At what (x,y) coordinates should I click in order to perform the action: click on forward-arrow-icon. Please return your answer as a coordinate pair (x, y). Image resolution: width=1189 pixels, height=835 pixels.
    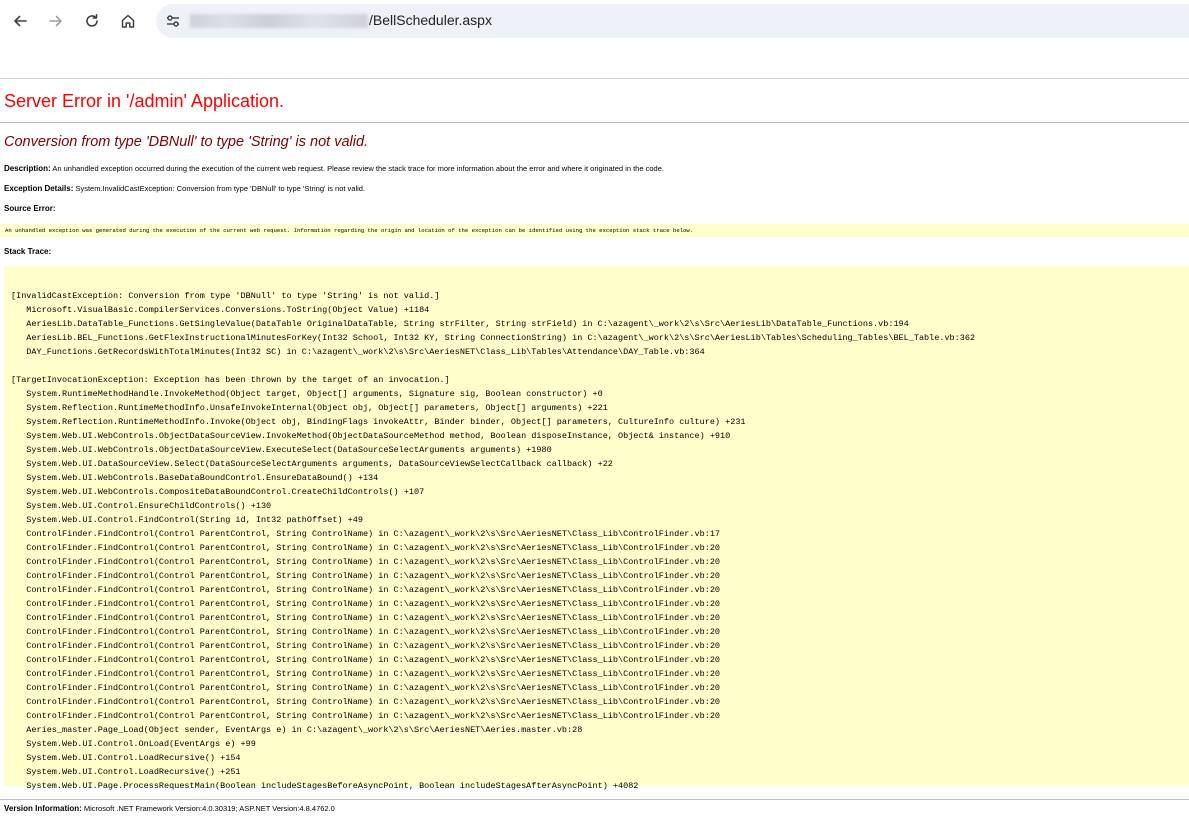
    Looking at the image, I should click on (56, 21).